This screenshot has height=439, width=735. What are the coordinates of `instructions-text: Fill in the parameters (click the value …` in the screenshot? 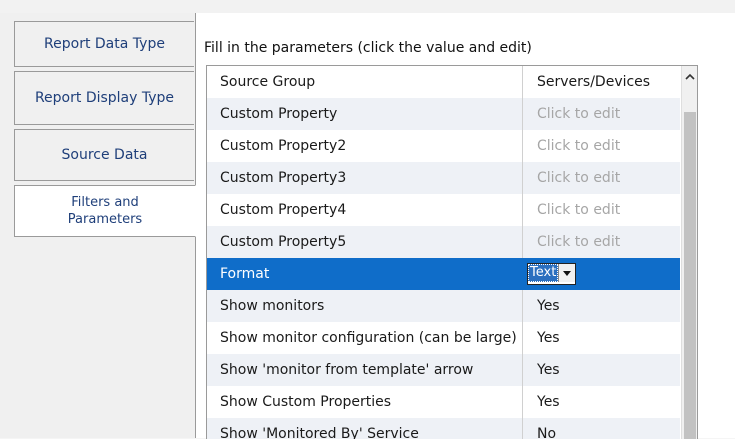 It's located at (368, 48).